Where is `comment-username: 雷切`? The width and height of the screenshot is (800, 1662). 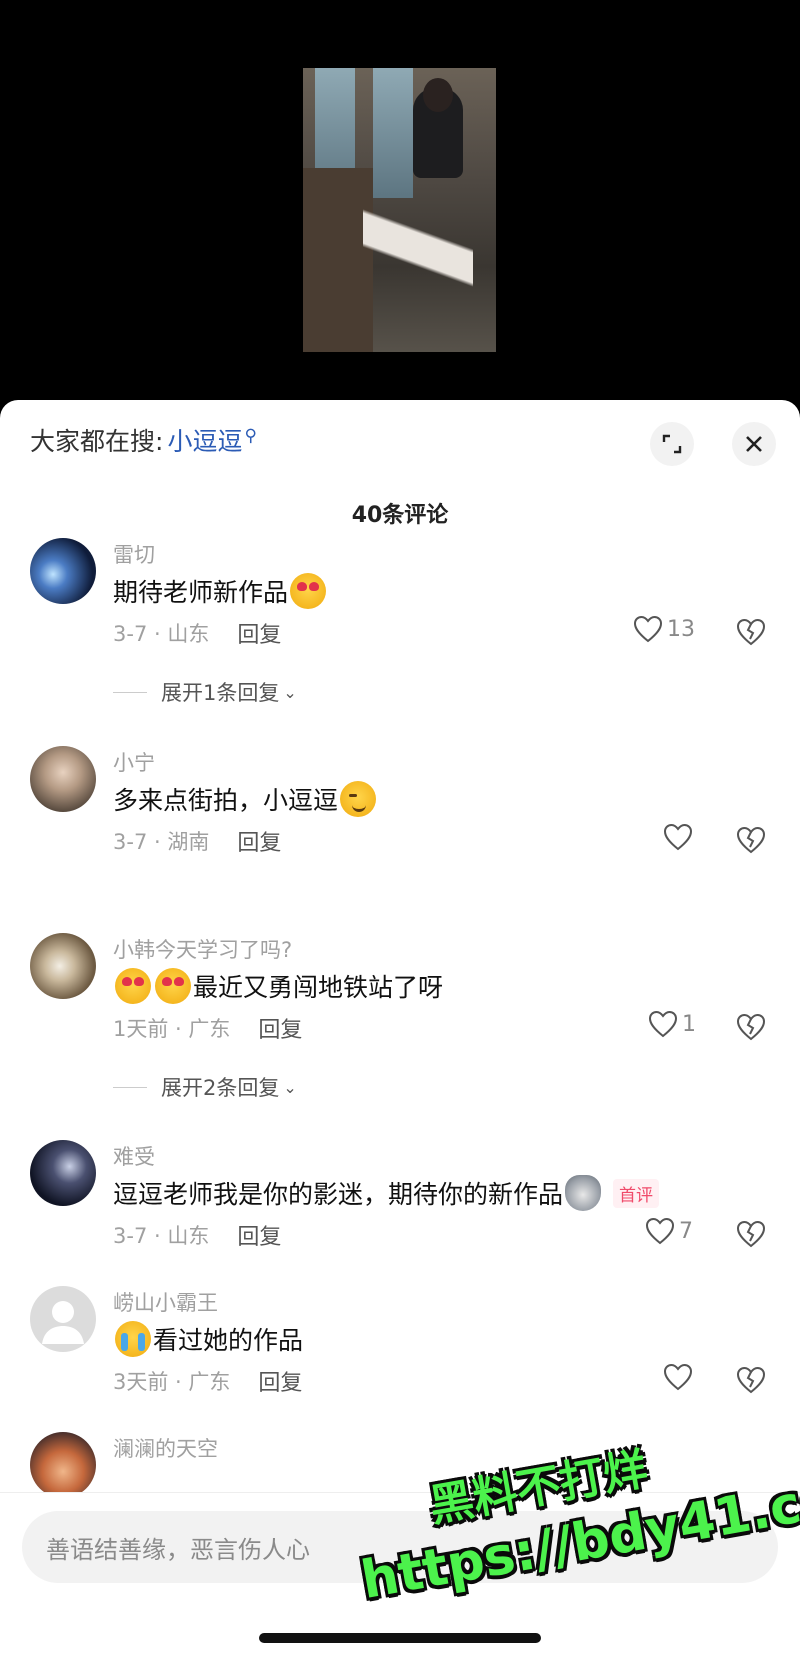 comment-username: 雷切 is located at coordinates (134, 554).